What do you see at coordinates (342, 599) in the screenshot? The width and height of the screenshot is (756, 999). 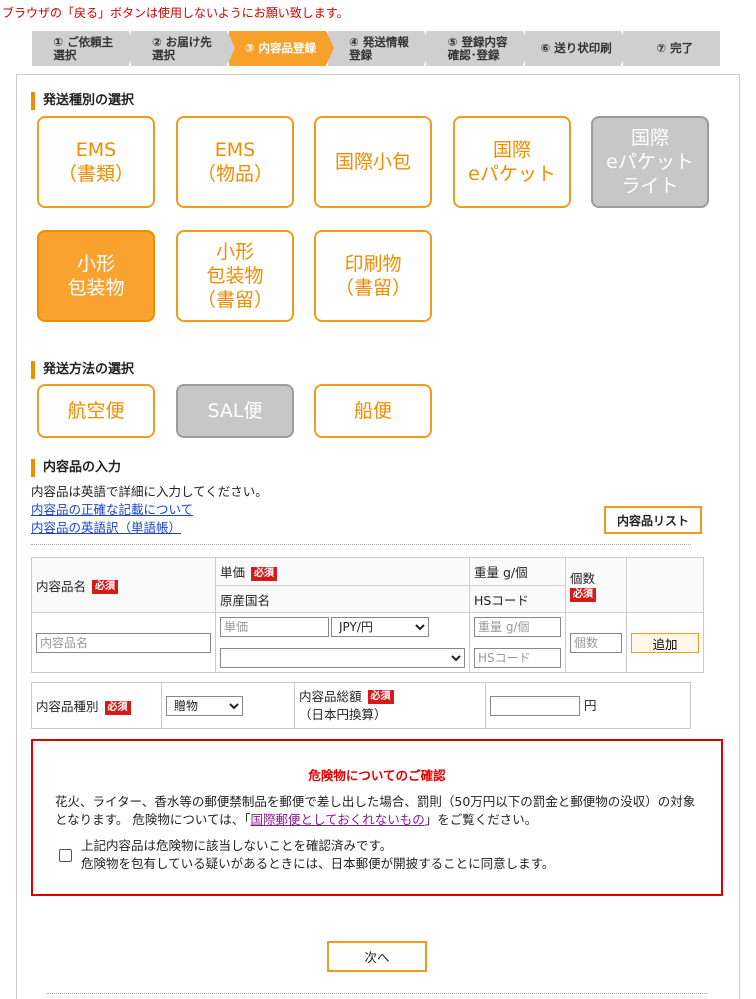 I see `origin-header: 原産国名` at bounding box center [342, 599].